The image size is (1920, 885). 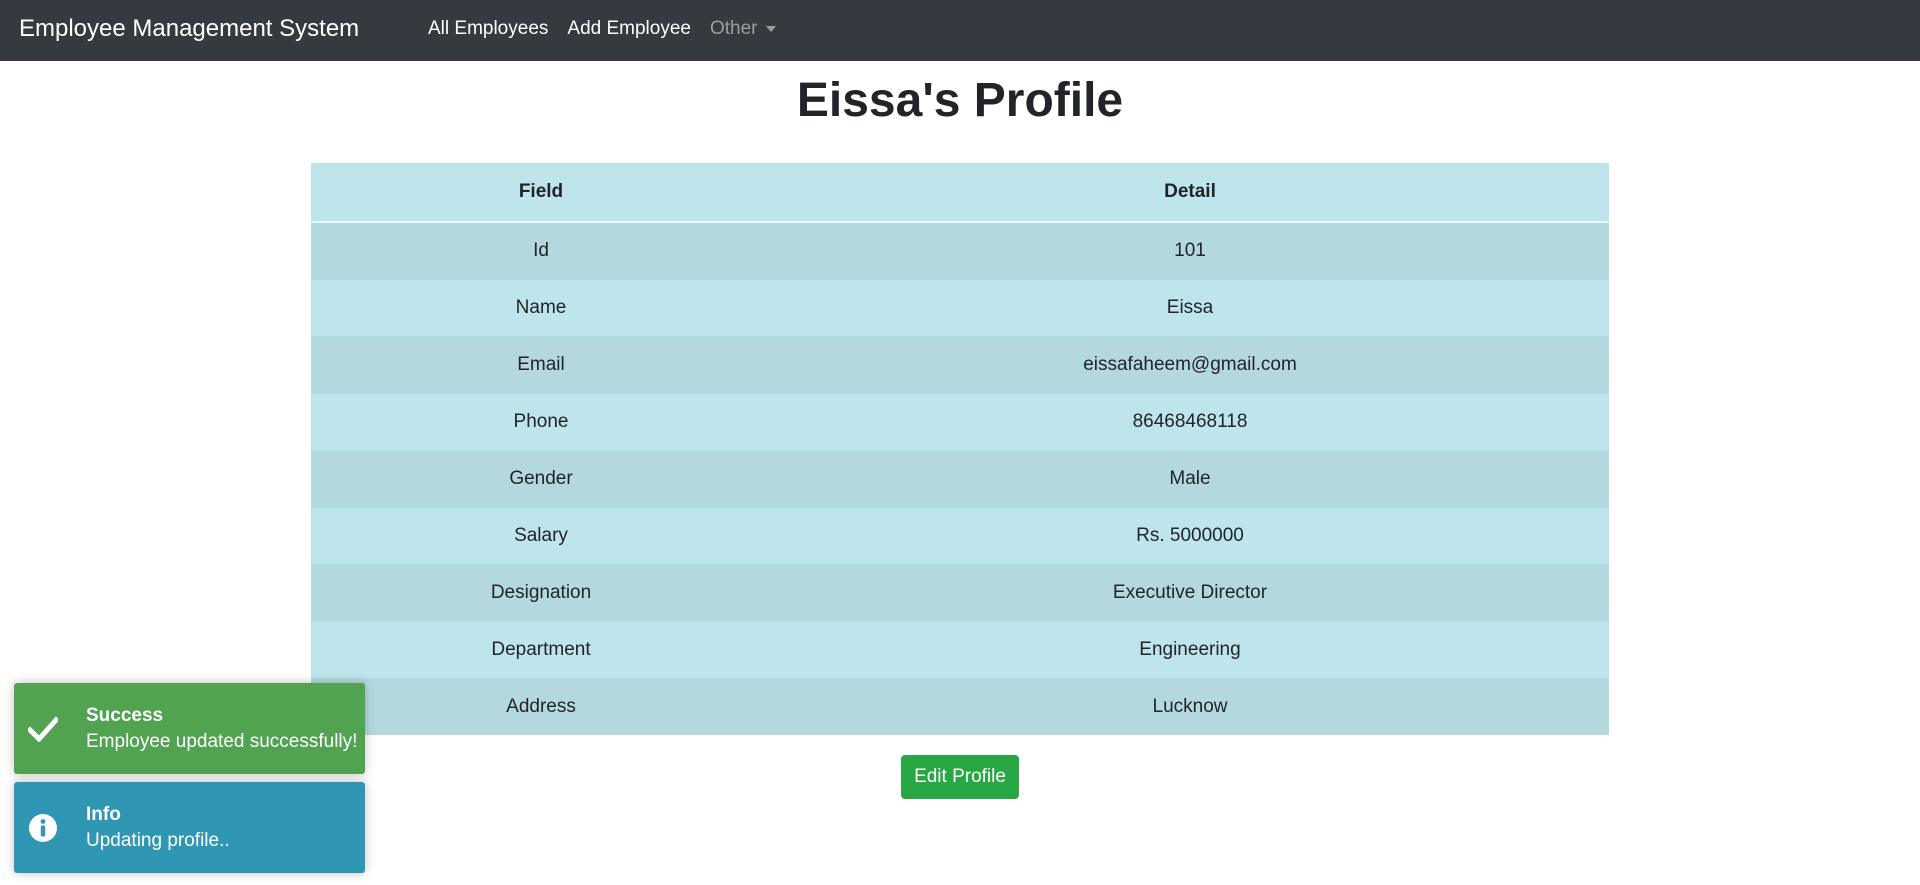 I want to click on nav-dropdown-label: Other, so click(x=733, y=28).